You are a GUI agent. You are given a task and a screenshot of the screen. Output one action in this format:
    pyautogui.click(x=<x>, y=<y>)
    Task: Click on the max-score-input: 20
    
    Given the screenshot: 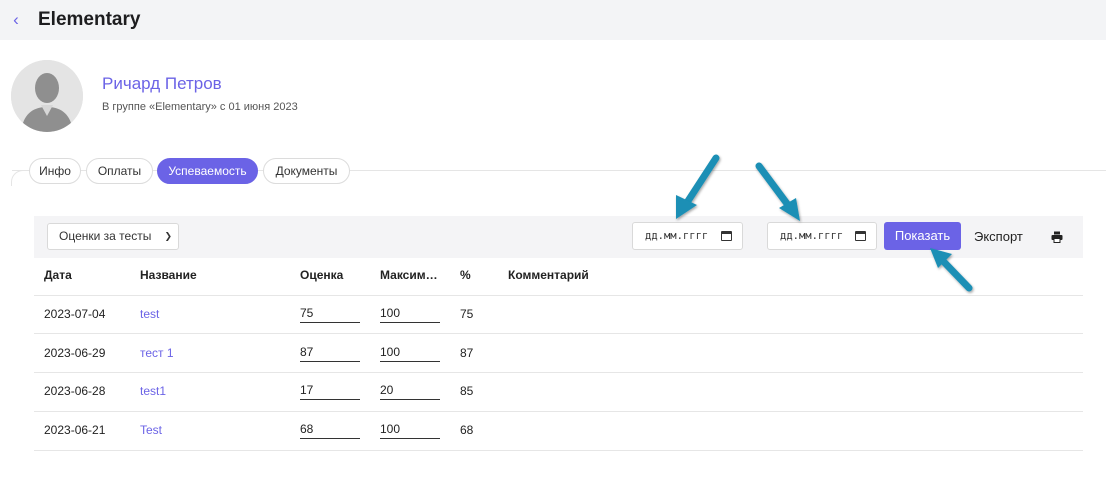 What is the action you would take?
    pyautogui.click(x=410, y=391)
    